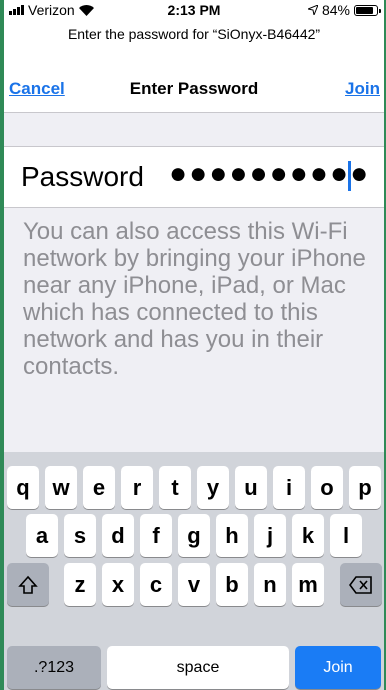 The height and width of the screenshot is (690, 386). Describe the element at coordinates (335, 10) in the screenshot. I see `battery-percent: 84%` at that location.